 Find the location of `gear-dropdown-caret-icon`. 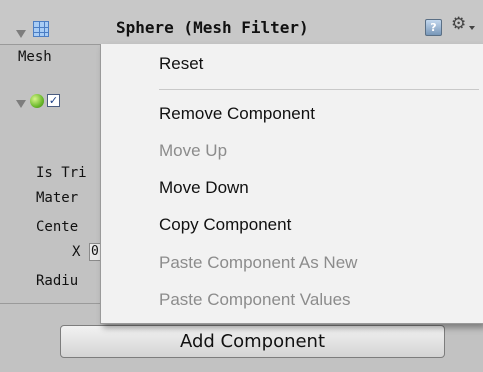

gear-dropdown-caret-icon is located at coordinates (472, 28).